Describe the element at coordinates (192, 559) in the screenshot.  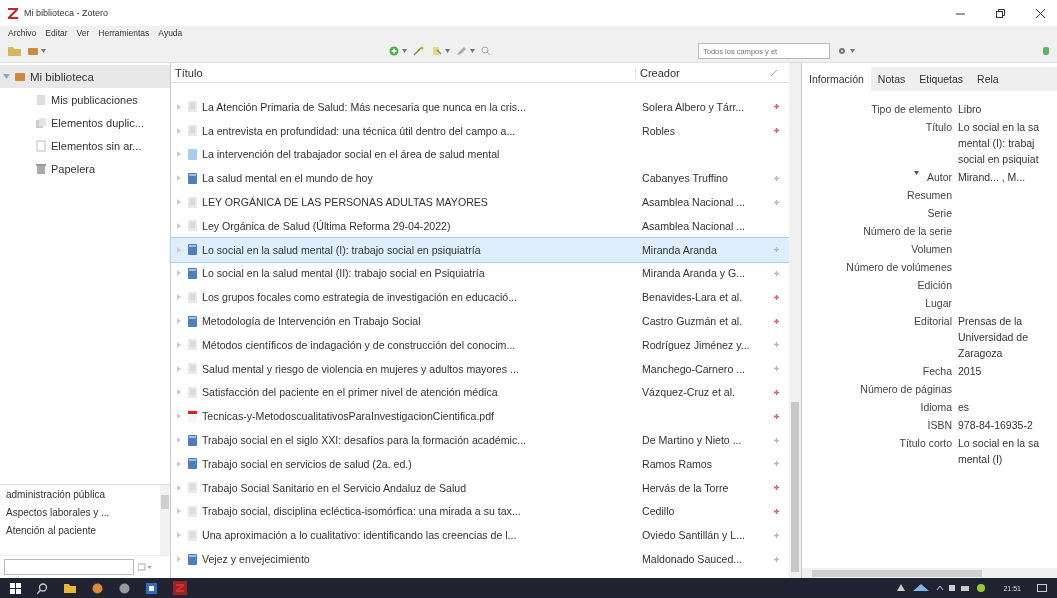
I see `book-icon` at that location.